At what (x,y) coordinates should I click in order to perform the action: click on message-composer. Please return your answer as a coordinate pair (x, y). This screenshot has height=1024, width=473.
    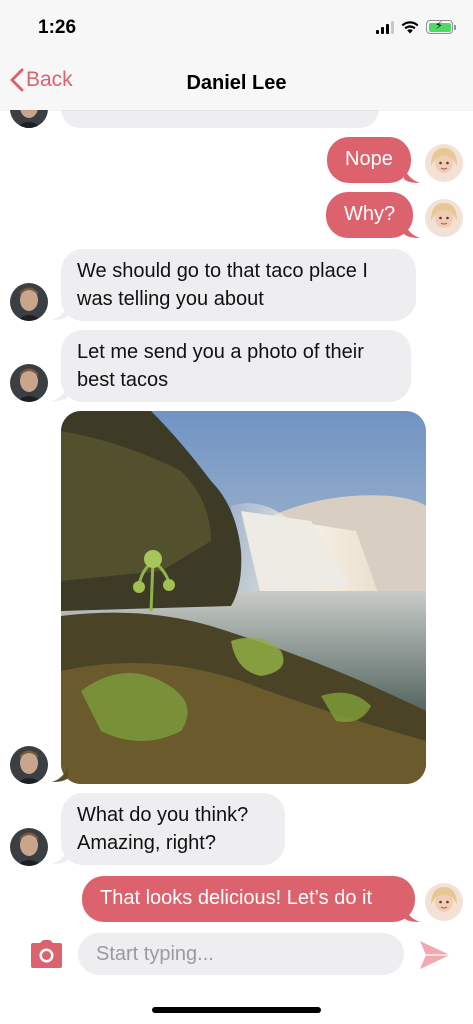
    Looking at the image, I should click on (236, 955).